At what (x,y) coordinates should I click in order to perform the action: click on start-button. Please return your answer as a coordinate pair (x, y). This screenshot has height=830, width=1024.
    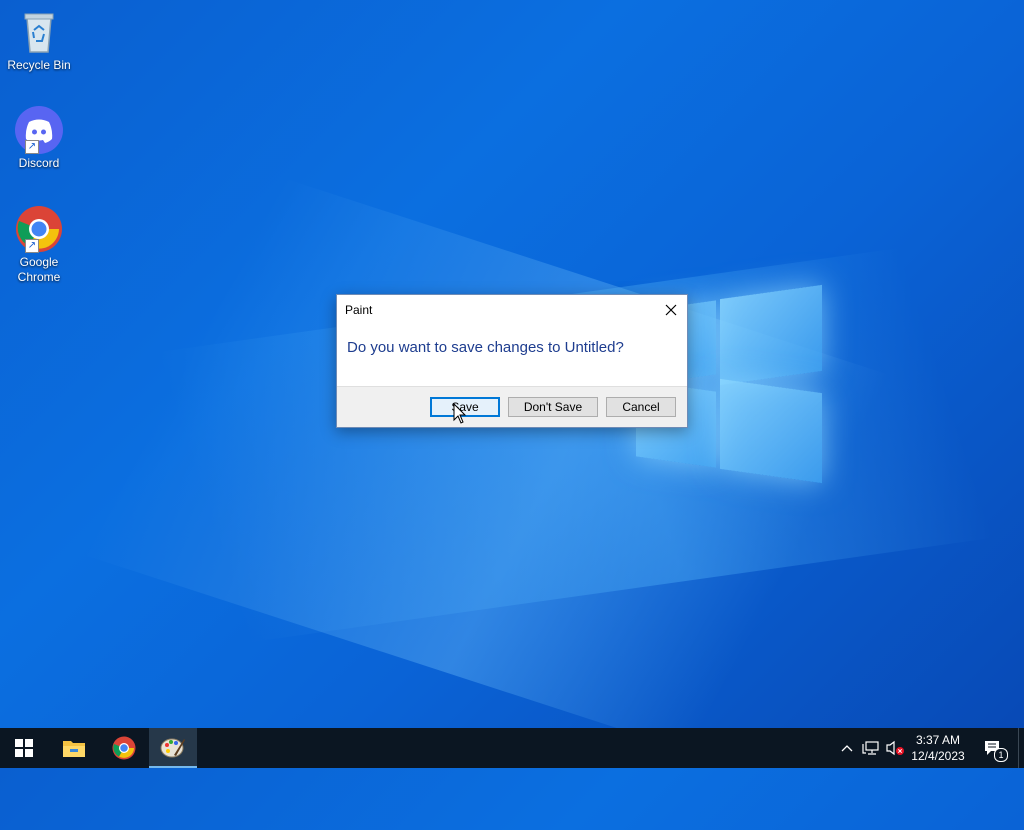
    Looking at the image, I should click on (24, 748).